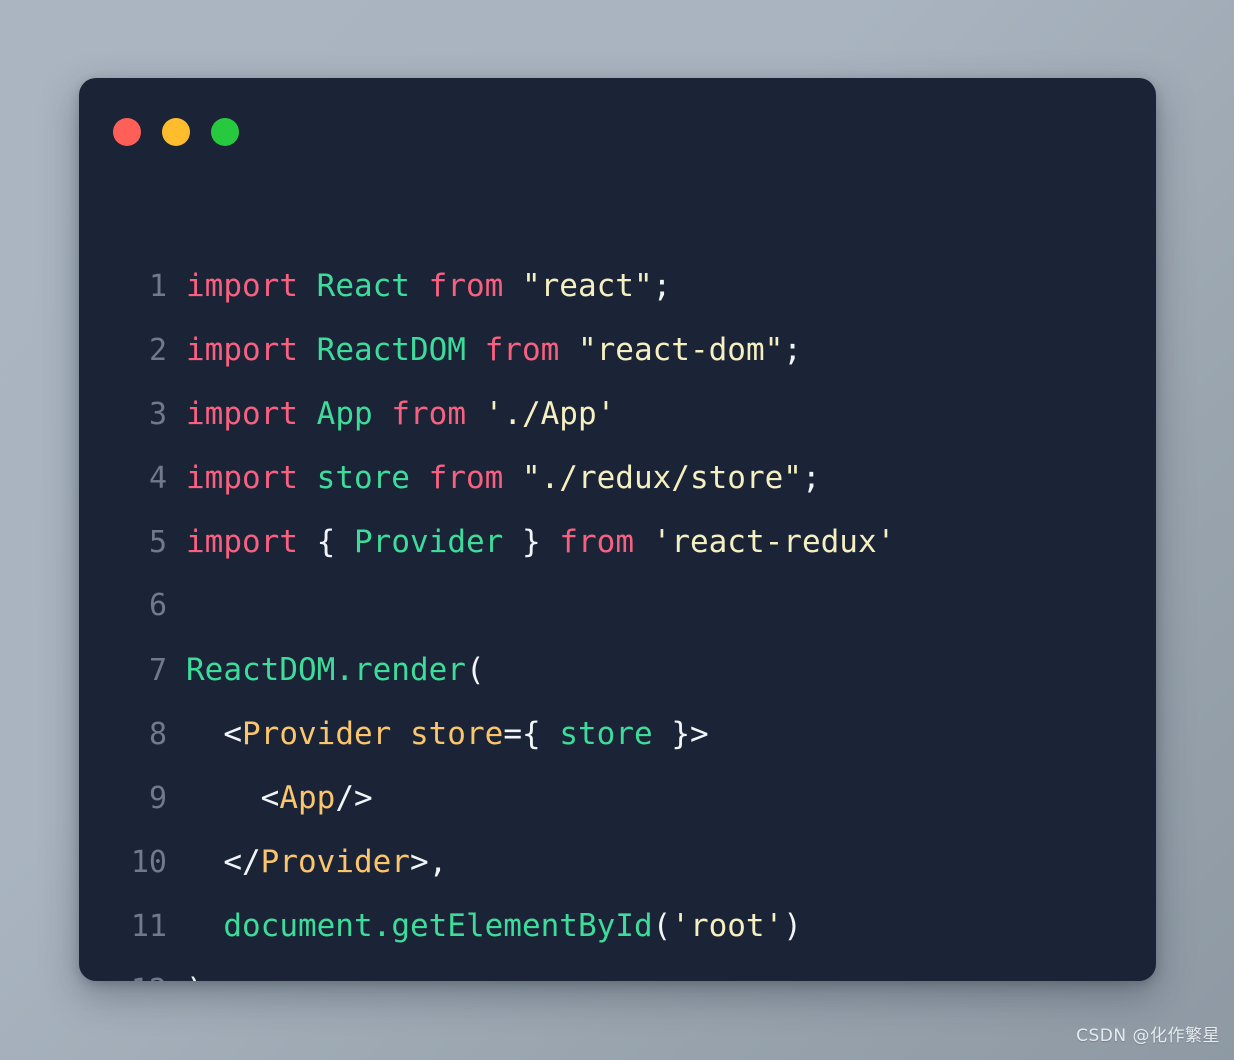  I want to click on code-token: './App', so click(550, 414).